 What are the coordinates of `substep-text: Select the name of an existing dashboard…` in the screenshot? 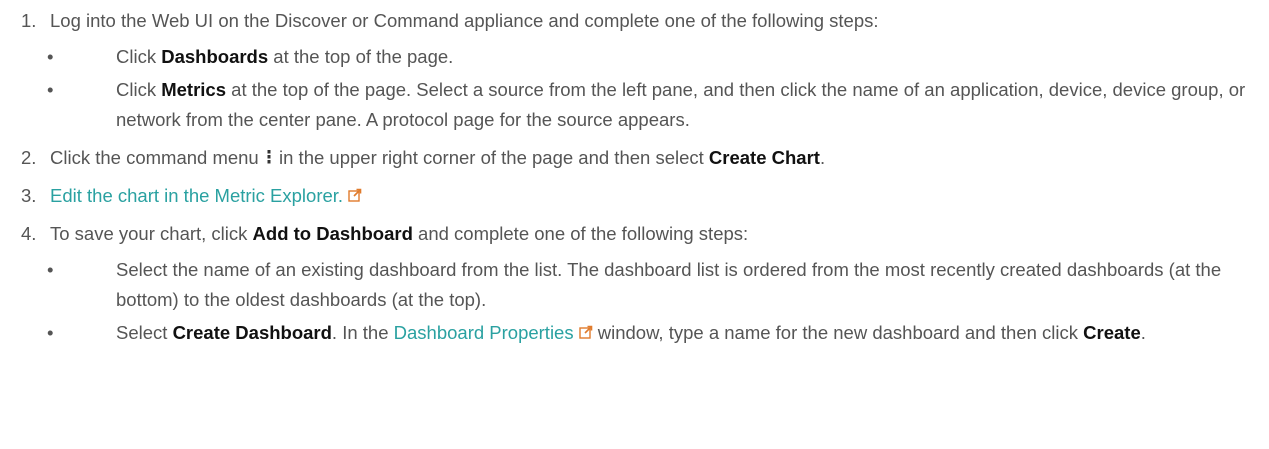 It's located at (669, 284).